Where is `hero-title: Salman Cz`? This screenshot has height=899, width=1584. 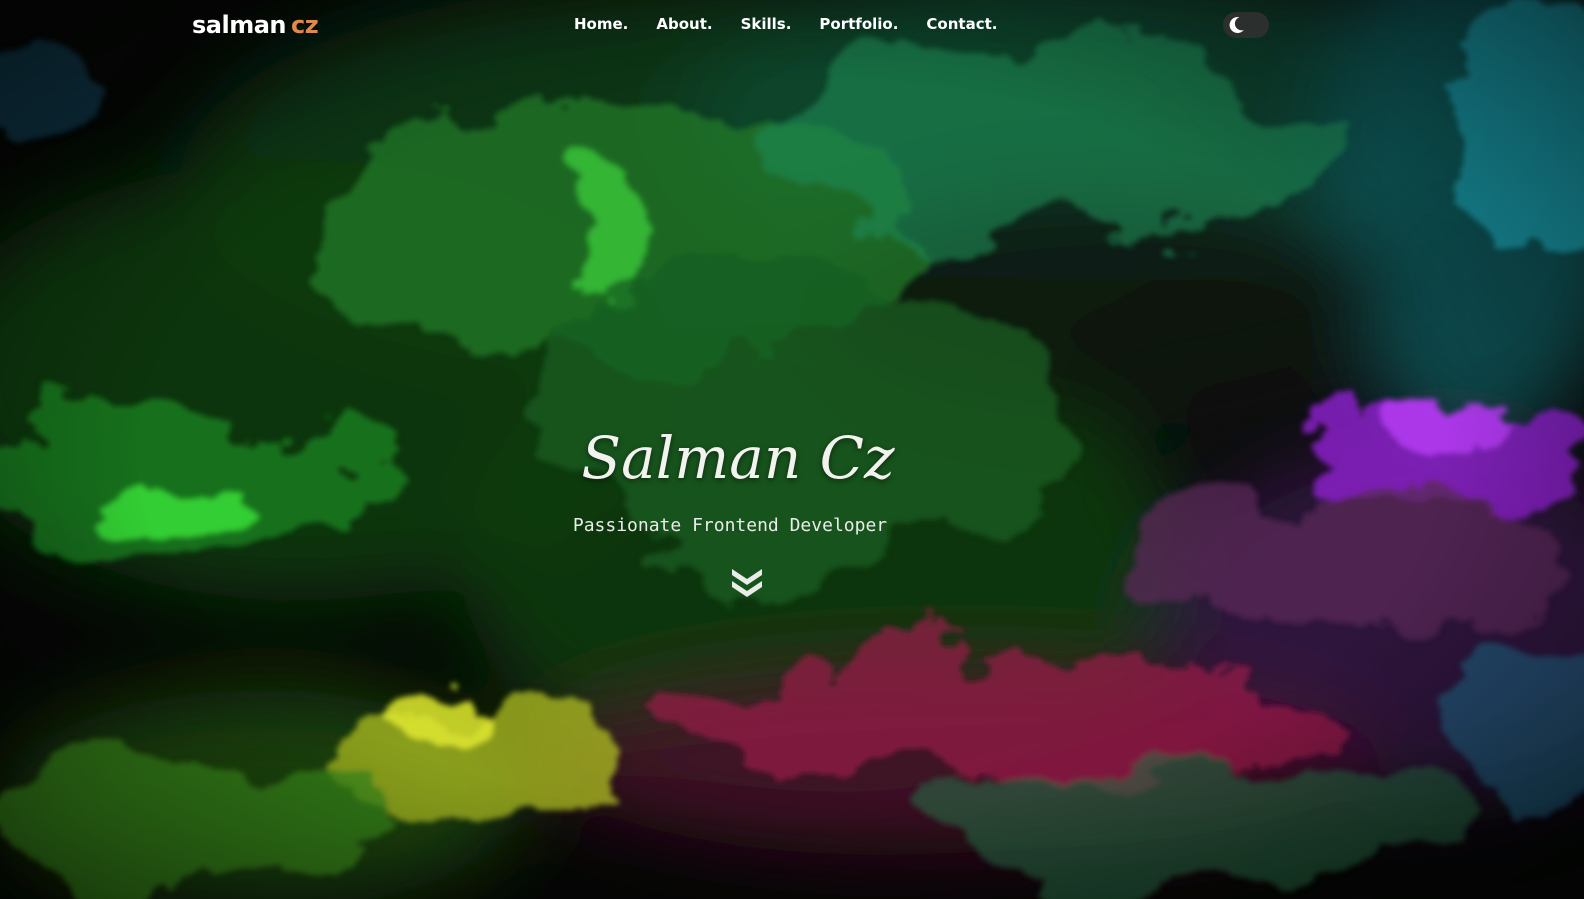
hero-title: Salman Cz is located at coordinates (738, 458).